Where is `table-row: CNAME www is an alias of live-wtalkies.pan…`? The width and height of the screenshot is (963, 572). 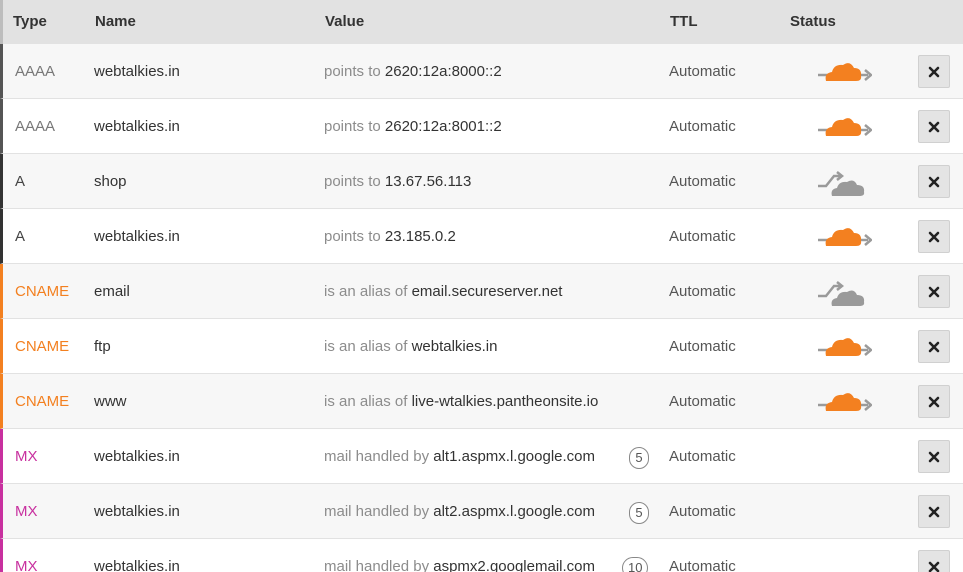 table-row: CNAME www is an alias of live-wtalkies.pan… is located at coordinates (481, 401).